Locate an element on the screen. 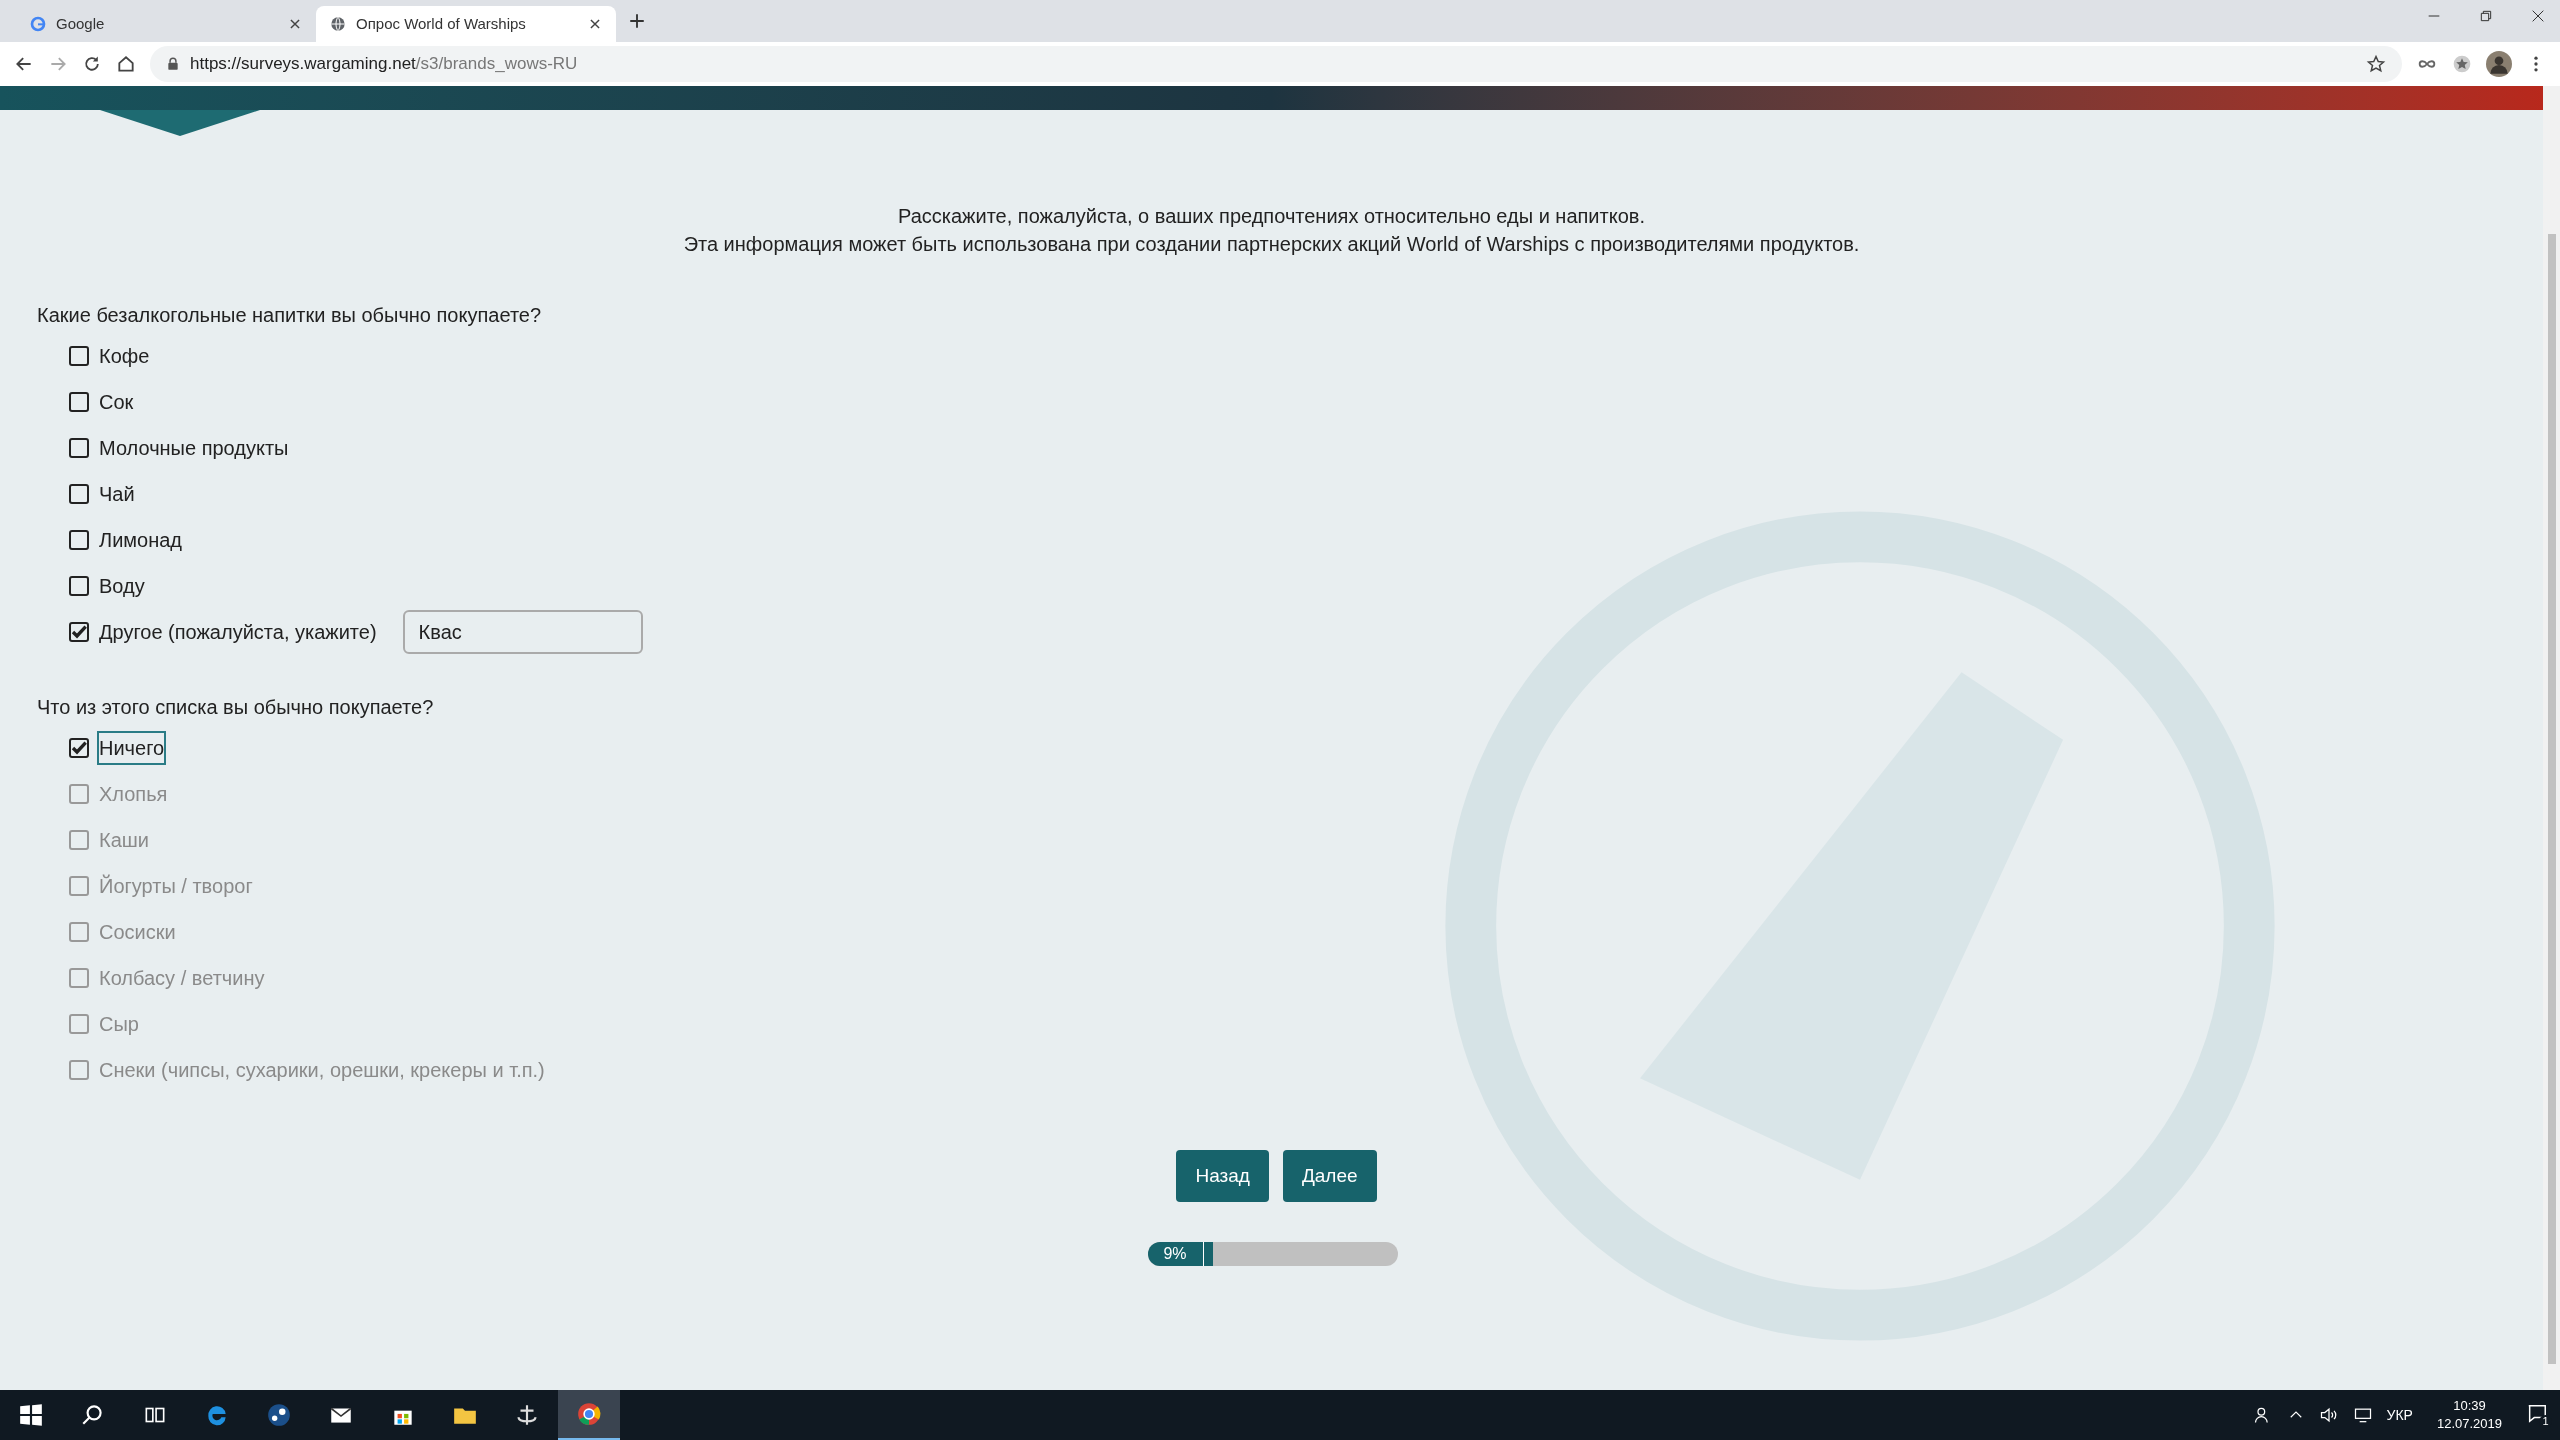  option-label: Каши is located at coordinates (124, 840).